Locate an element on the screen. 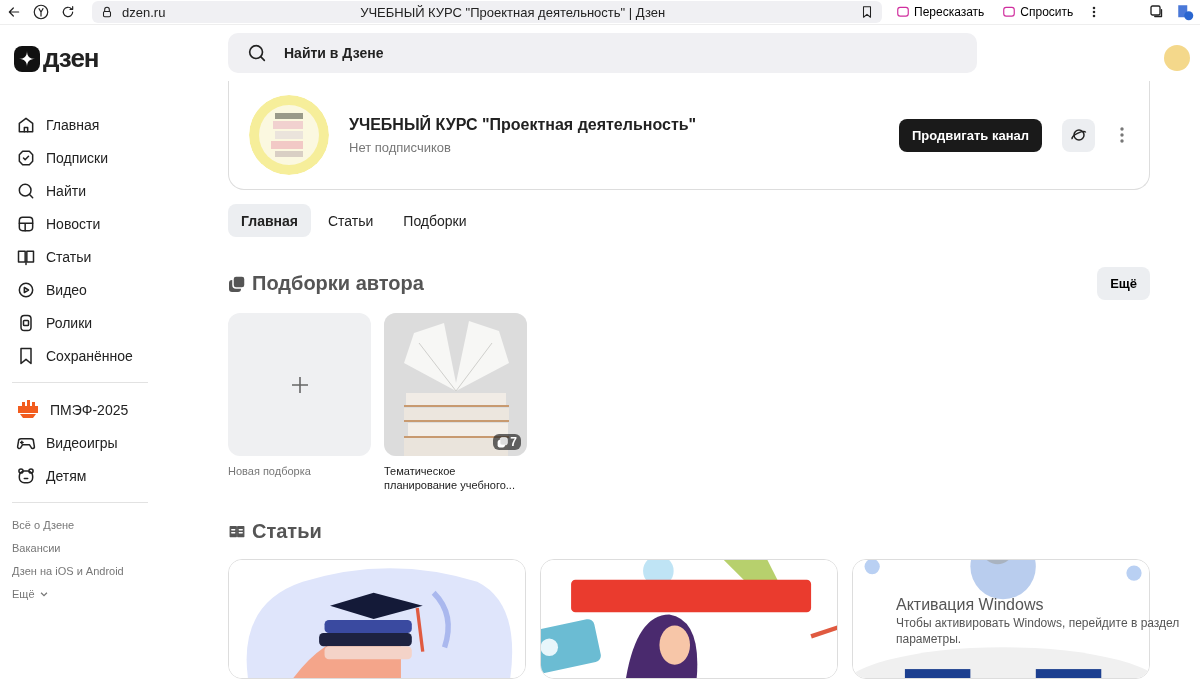 This screenshot has width=1200, height=679. address-bar: dzen.ru УЧЕБНЫЙ КУРС "Проектная деятельность" | Дзен is located at coordinates (487, 12).